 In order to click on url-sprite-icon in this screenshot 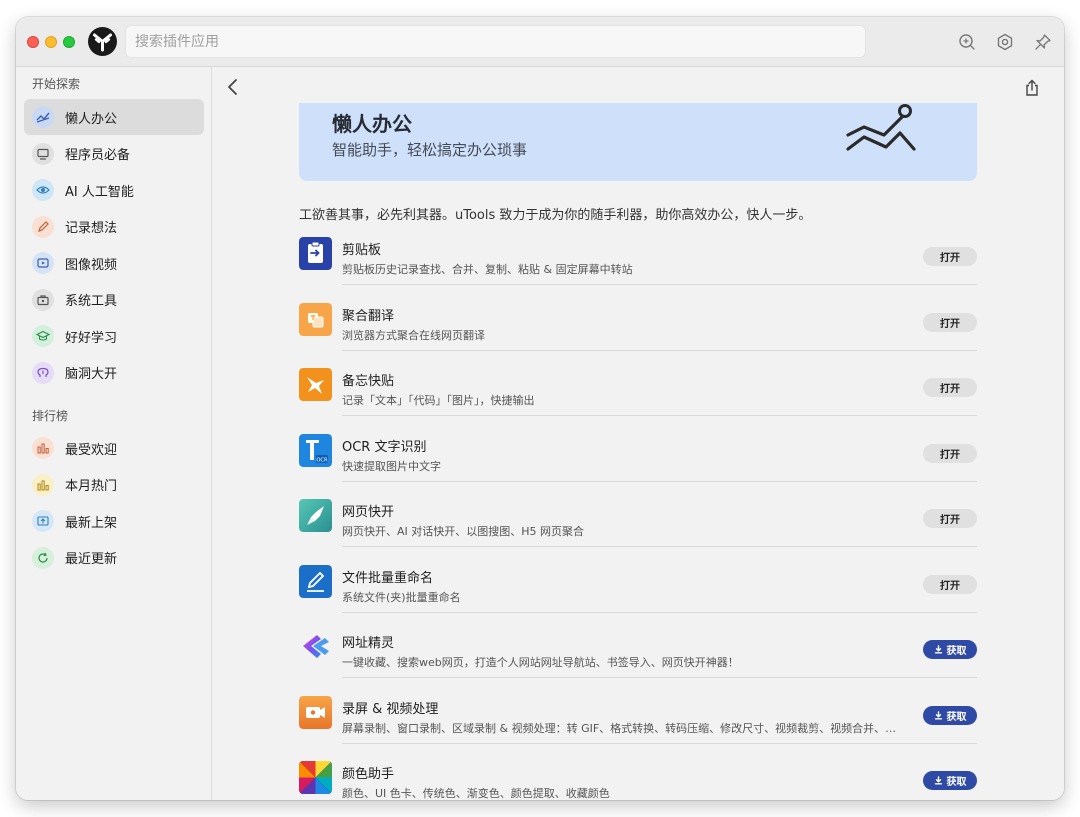, I will do `click(315, 646)`.